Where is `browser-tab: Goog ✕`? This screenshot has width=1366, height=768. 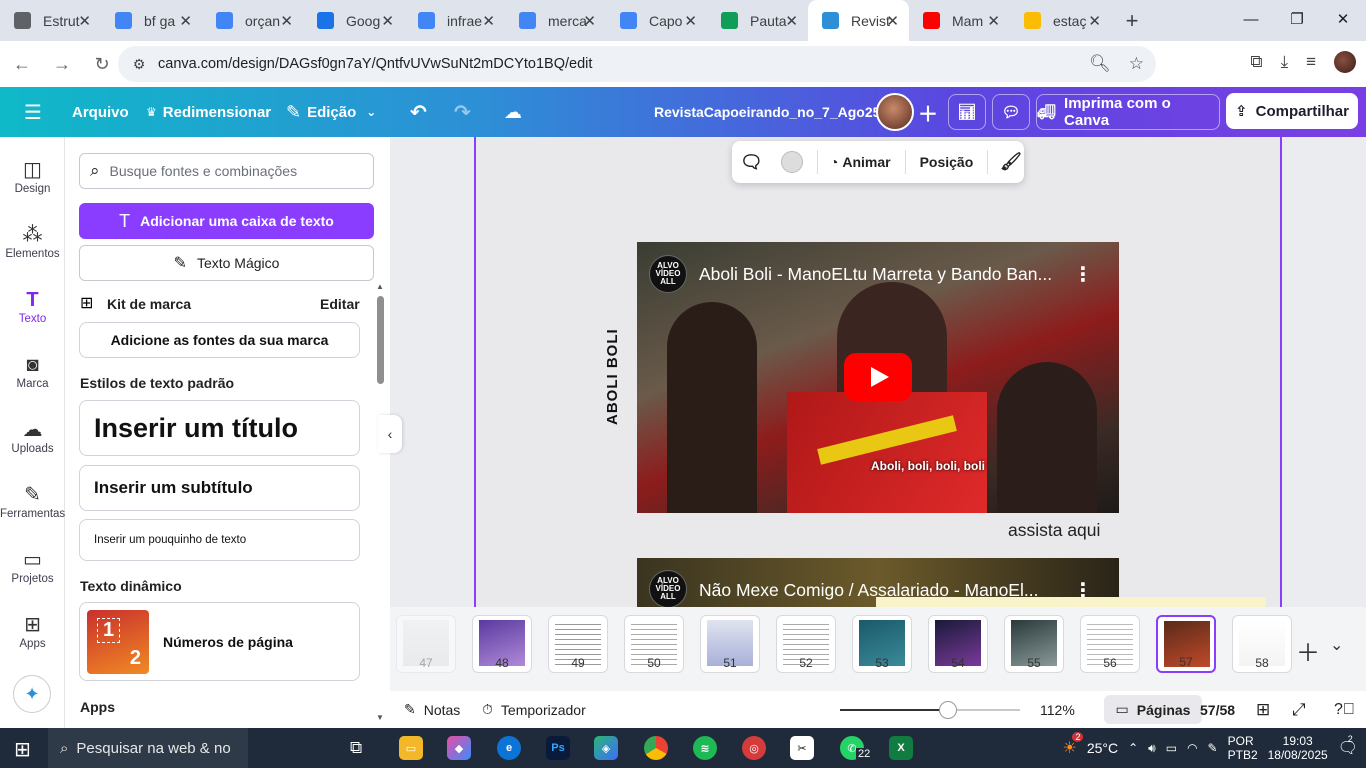 browser-tab: Goog ✕ is located at coordinates (353, 20).